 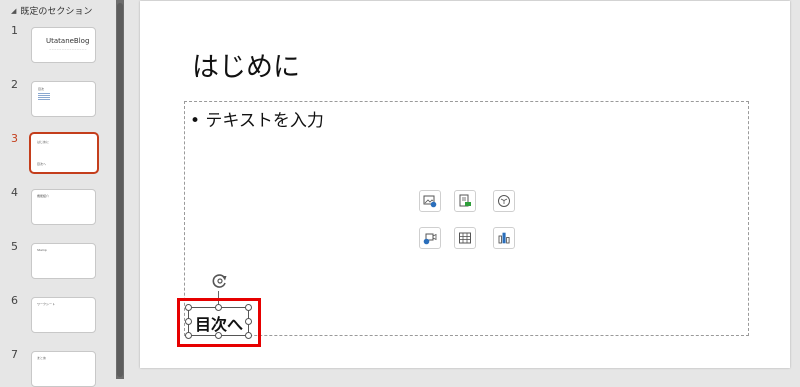 What do you see at coordinates (14, 354) in the screenshot?
I see `slide-number: 7` at bounding box center [14, 354].